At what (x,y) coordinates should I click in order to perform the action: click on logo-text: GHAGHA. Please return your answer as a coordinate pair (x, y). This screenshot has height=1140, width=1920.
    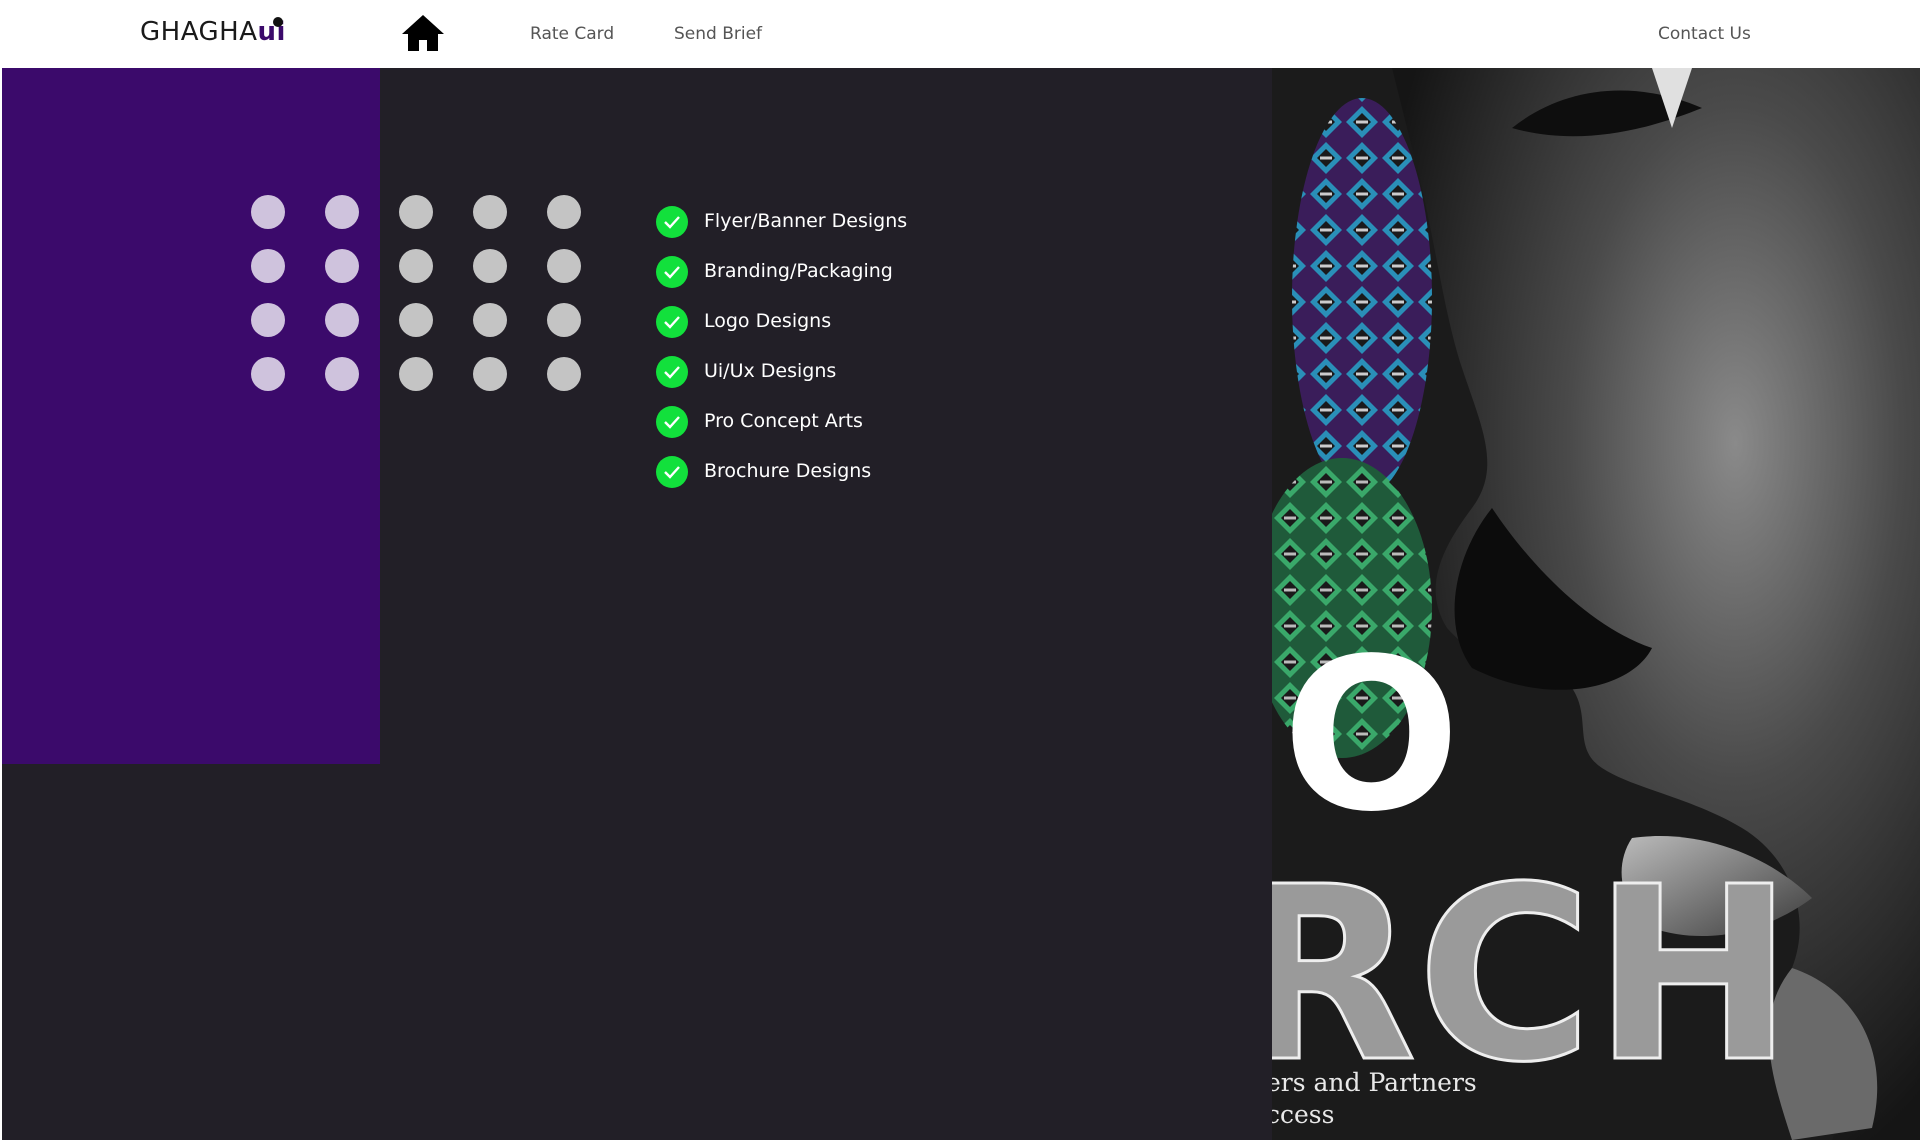
    Looking at the image, I should click on (199, 32).